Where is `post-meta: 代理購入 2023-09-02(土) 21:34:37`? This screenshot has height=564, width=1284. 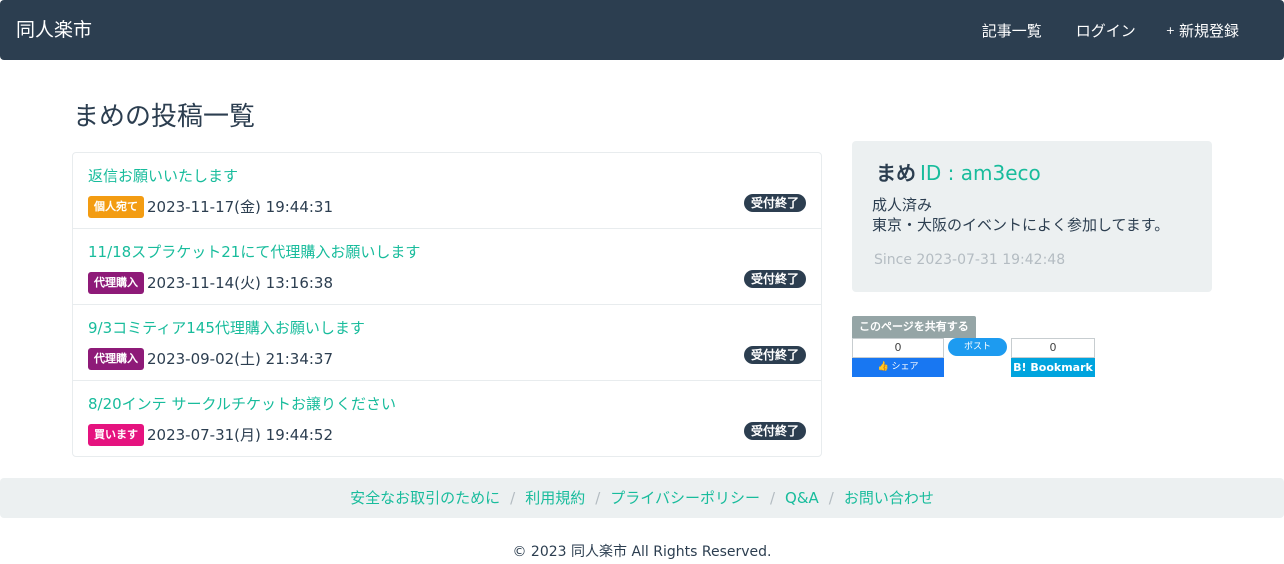 post-meta: 代理購入 2023-09-02(土) 21:34:37 is located at coordinates (210, 359).